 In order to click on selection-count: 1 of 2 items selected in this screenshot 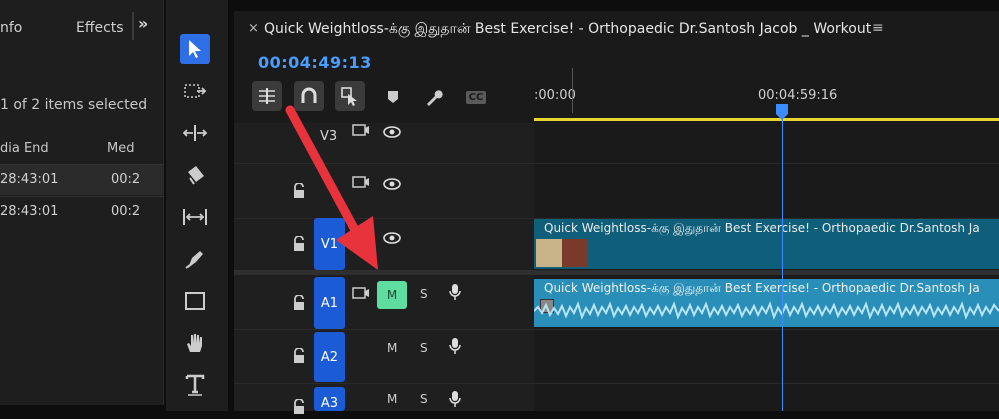, I will do `click(74, 105)`.